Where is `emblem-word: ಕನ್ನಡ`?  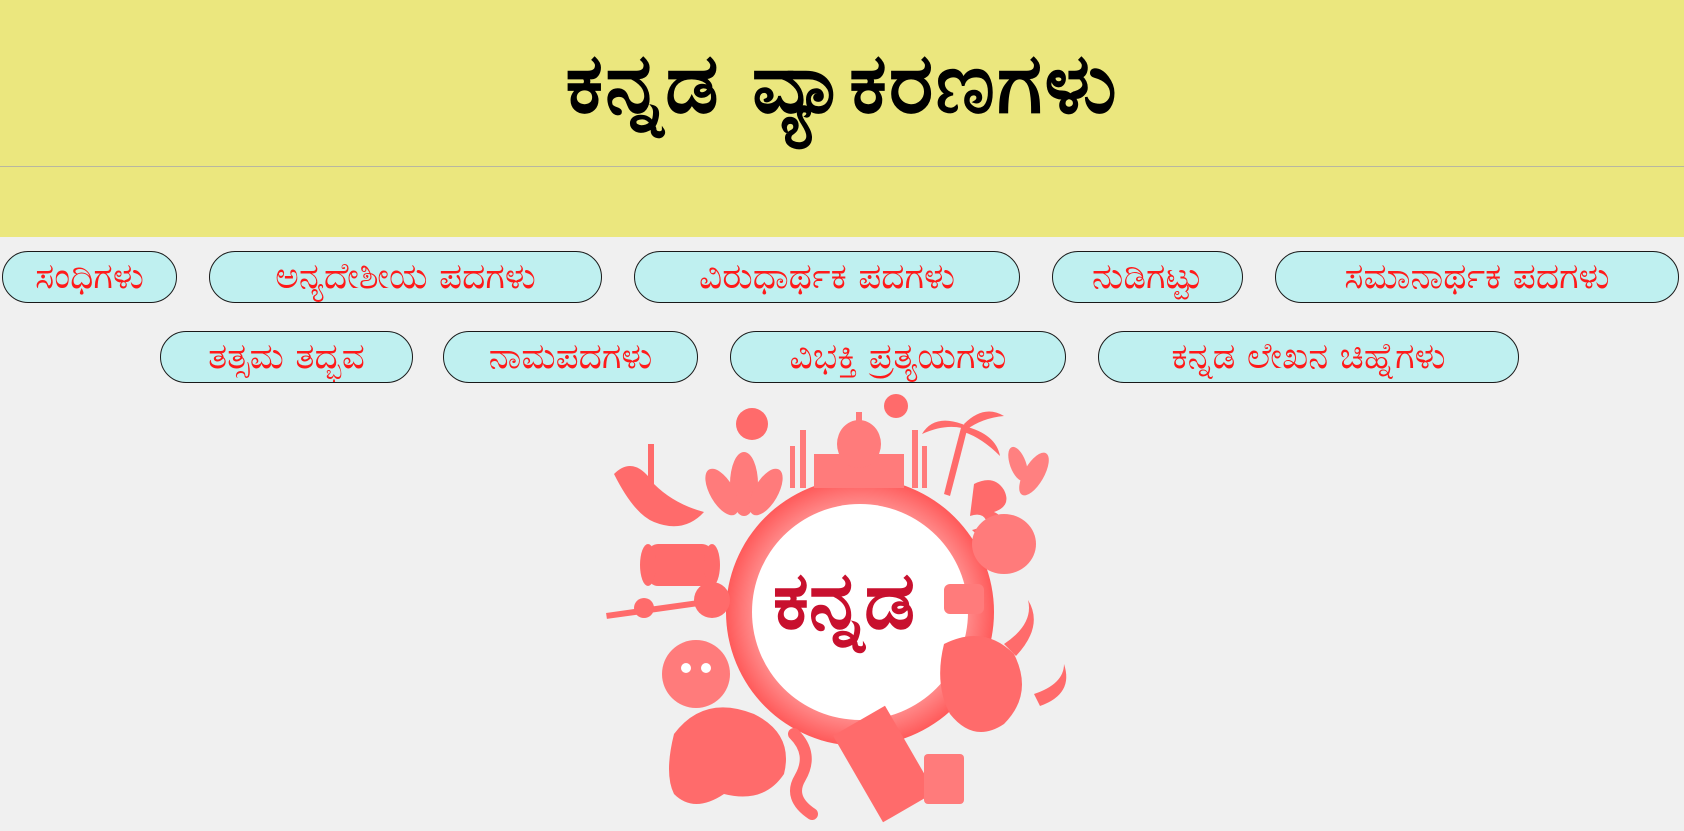 emblem-word: ಕನ್ನಡ is located at coordinates (844, 600).